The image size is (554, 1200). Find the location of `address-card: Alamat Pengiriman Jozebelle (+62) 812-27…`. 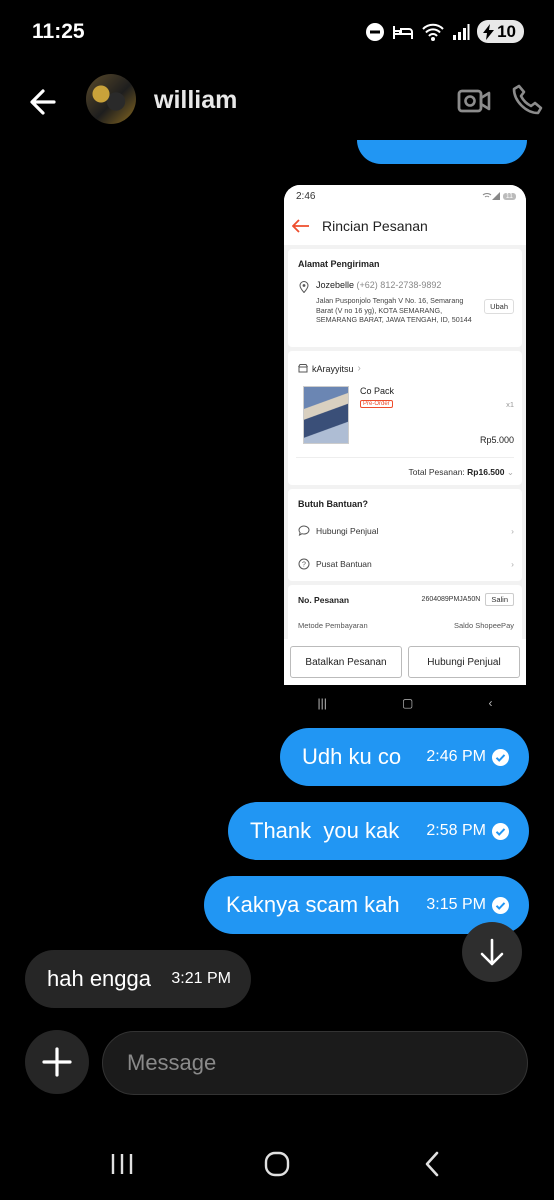

address-card: Alamat Pengiriman Jozebelle (+62) 812-27… is located at coordinates (405, 298).